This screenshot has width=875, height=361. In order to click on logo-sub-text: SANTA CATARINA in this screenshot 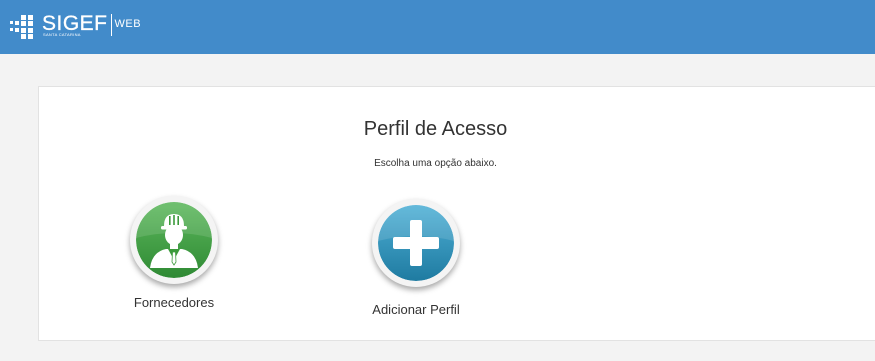, I will do `click(62, 34)`.